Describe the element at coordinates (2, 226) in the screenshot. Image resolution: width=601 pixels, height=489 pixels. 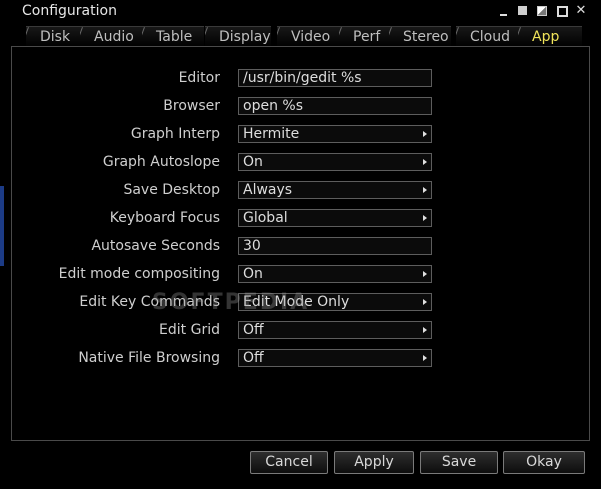
I see `desktop-background` at that location.